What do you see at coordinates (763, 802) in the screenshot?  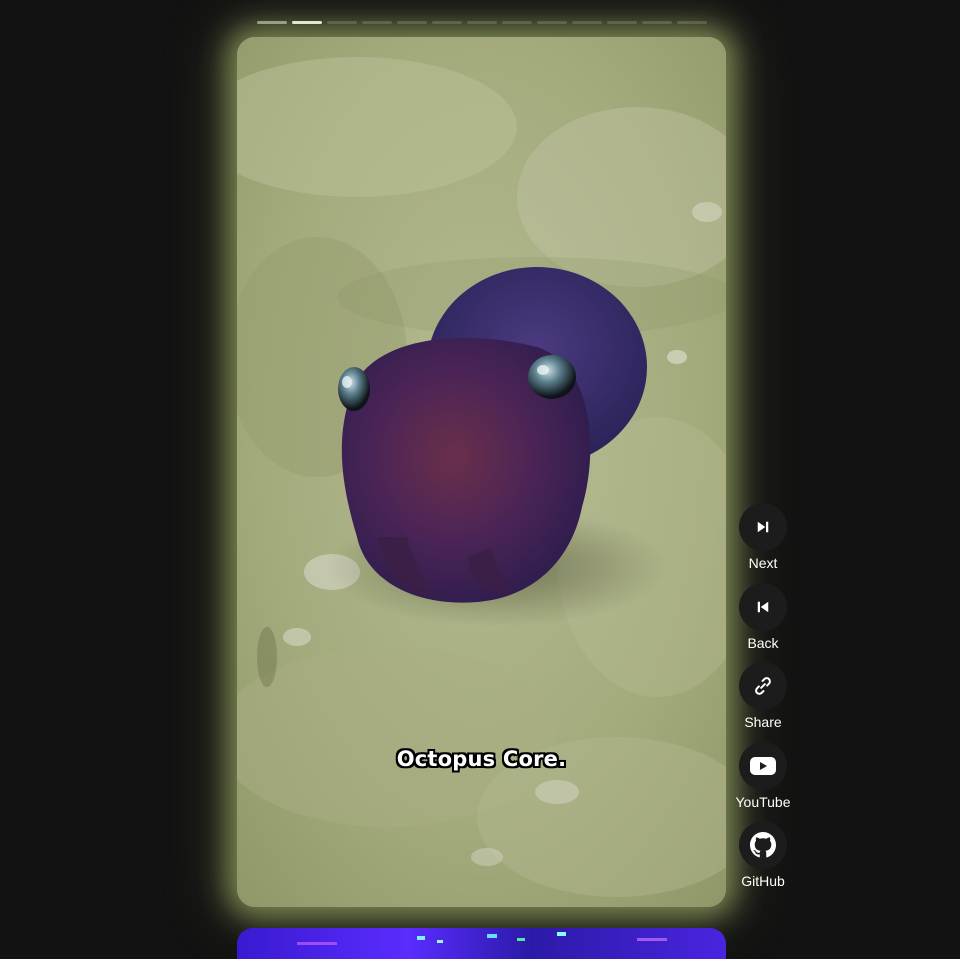 I see `youtube-label: YouTube` at bounding box center [763, 802].